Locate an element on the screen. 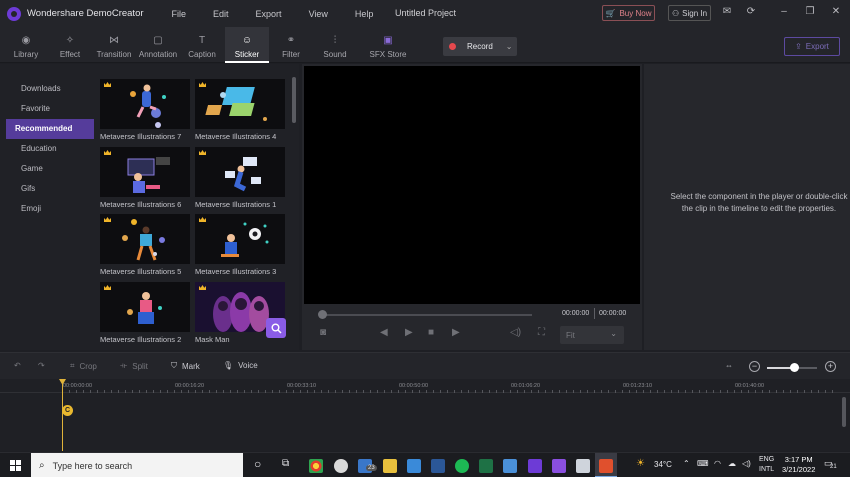 This screenshot has height=477, width=850. category-downloads: Downloads is located at coordinates (50, 89).